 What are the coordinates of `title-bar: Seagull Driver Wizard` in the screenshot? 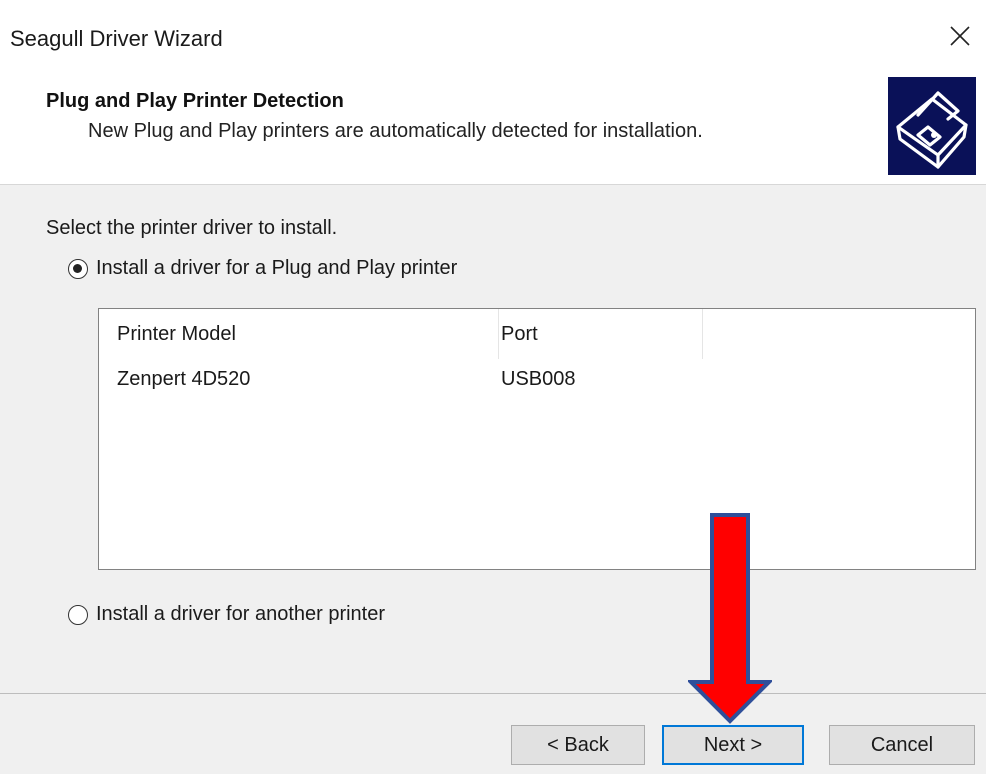 It's located at (493, 36).